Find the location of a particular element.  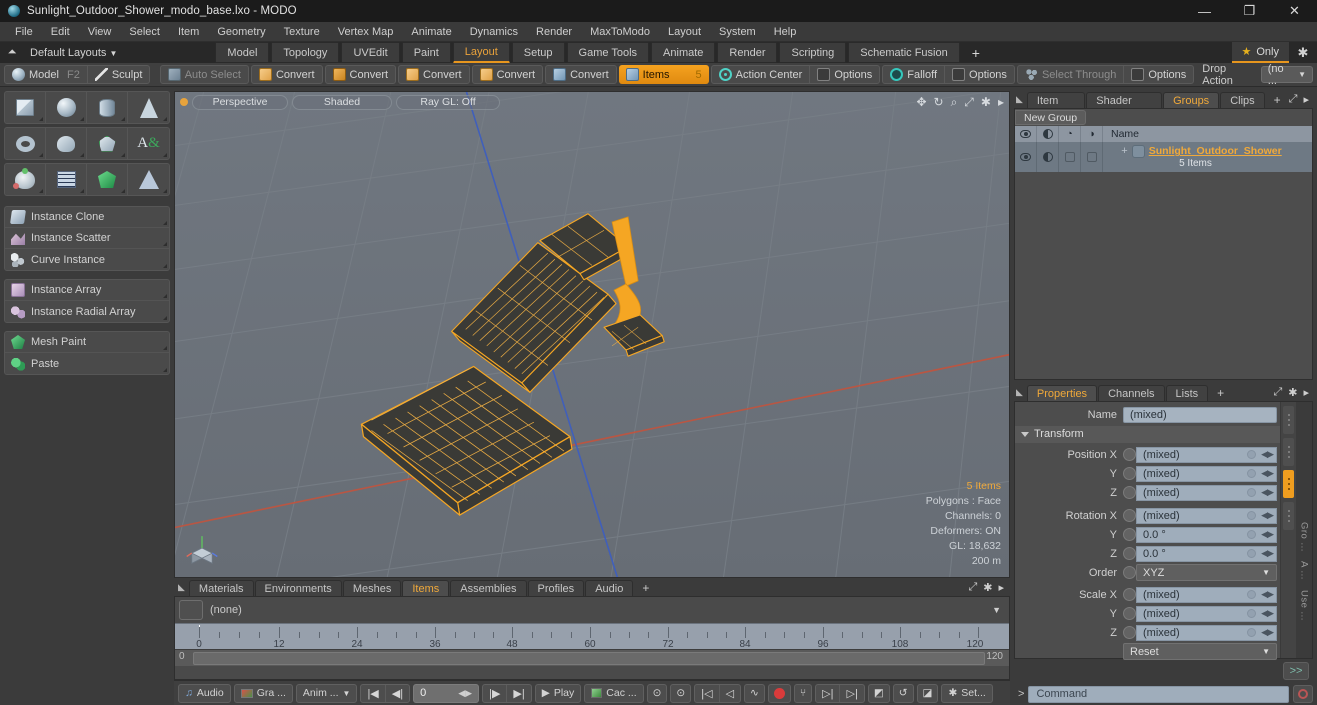

layout-tab-render: Render is located at coordinates (747, 52).